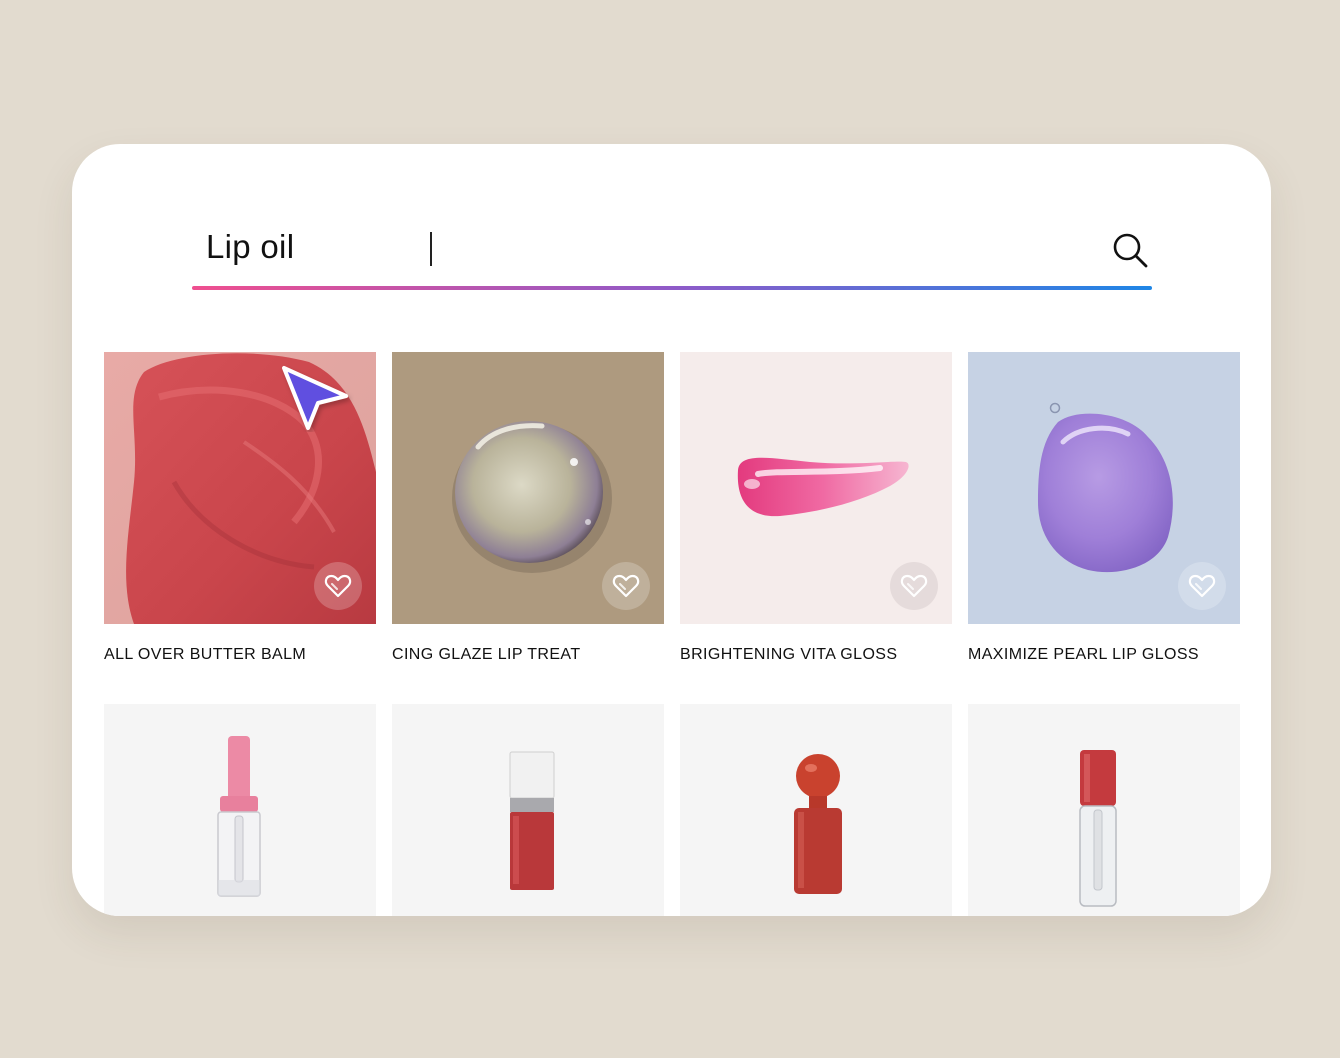 This screenshot has width=1340, height=1058. I want to click on product-image-pink-lip-oil, so click(240, 810).